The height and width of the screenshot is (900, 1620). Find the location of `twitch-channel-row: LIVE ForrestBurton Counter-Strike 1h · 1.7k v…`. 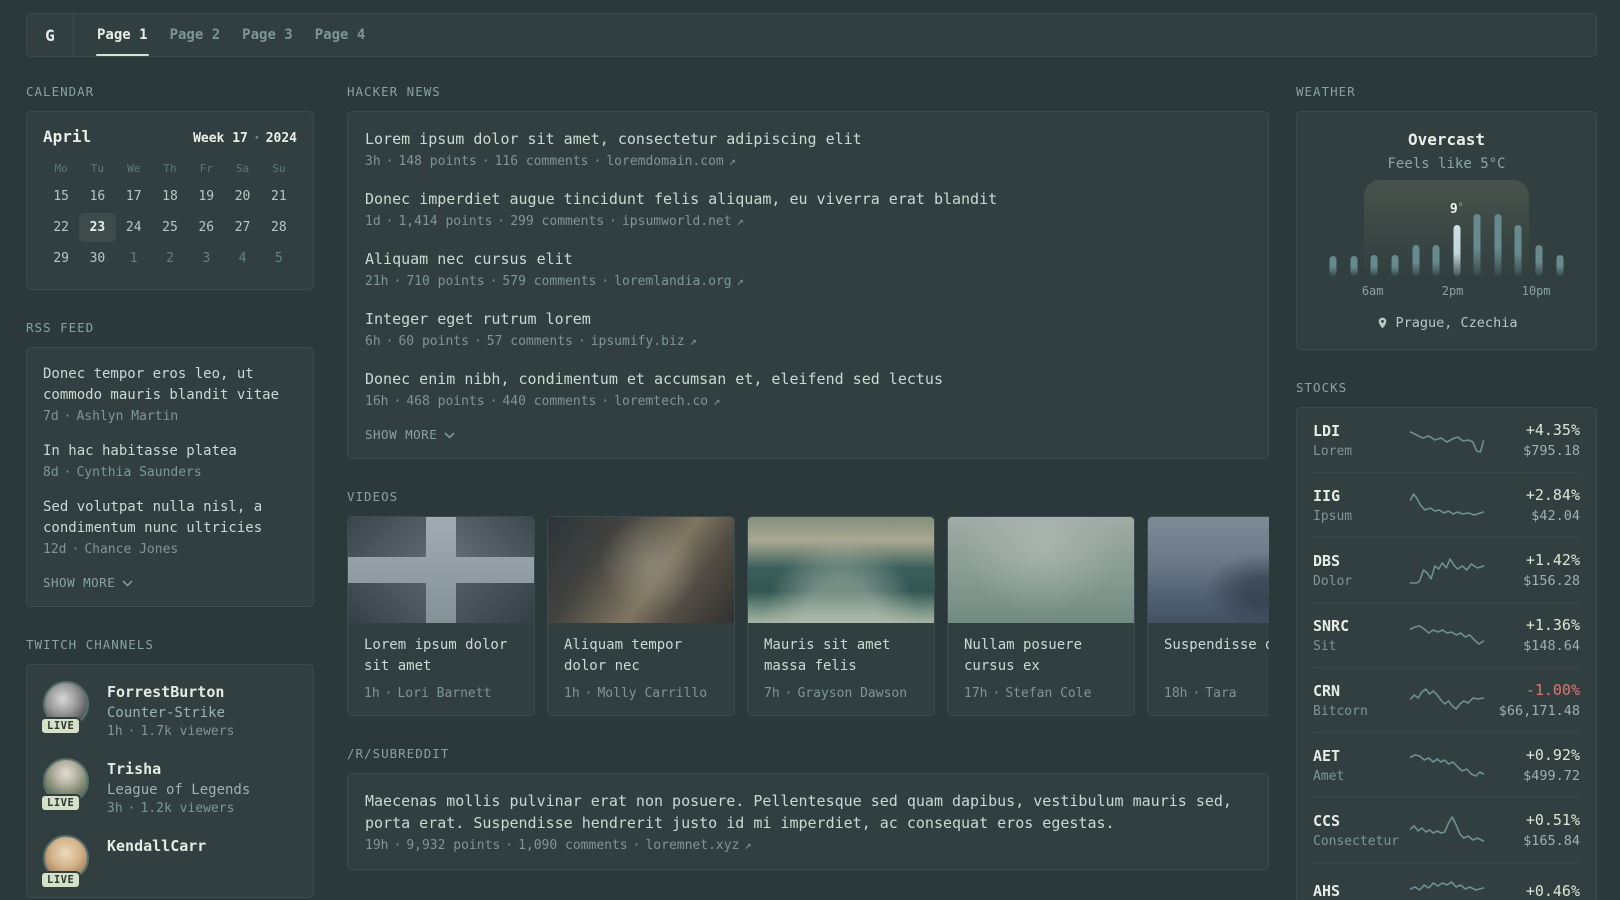

twitch-channel-row: LIVE ForrestBurton Counter-Strike 1h · 1.7k v… is located at coordinates (168, 710).